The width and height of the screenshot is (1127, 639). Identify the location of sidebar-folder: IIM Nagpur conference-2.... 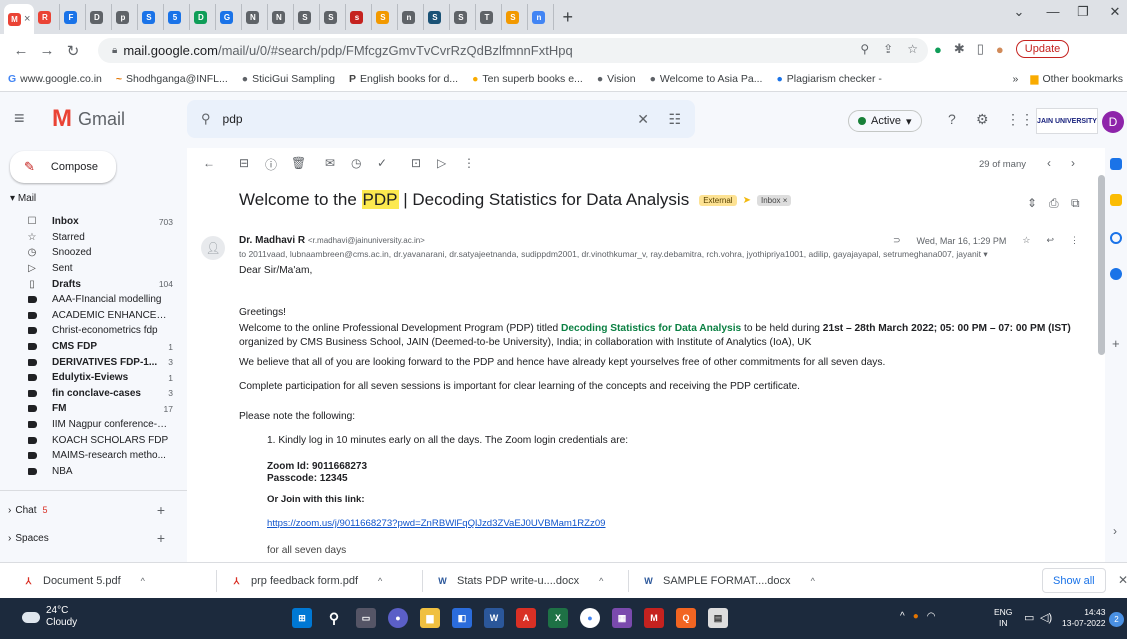
(93, 425).